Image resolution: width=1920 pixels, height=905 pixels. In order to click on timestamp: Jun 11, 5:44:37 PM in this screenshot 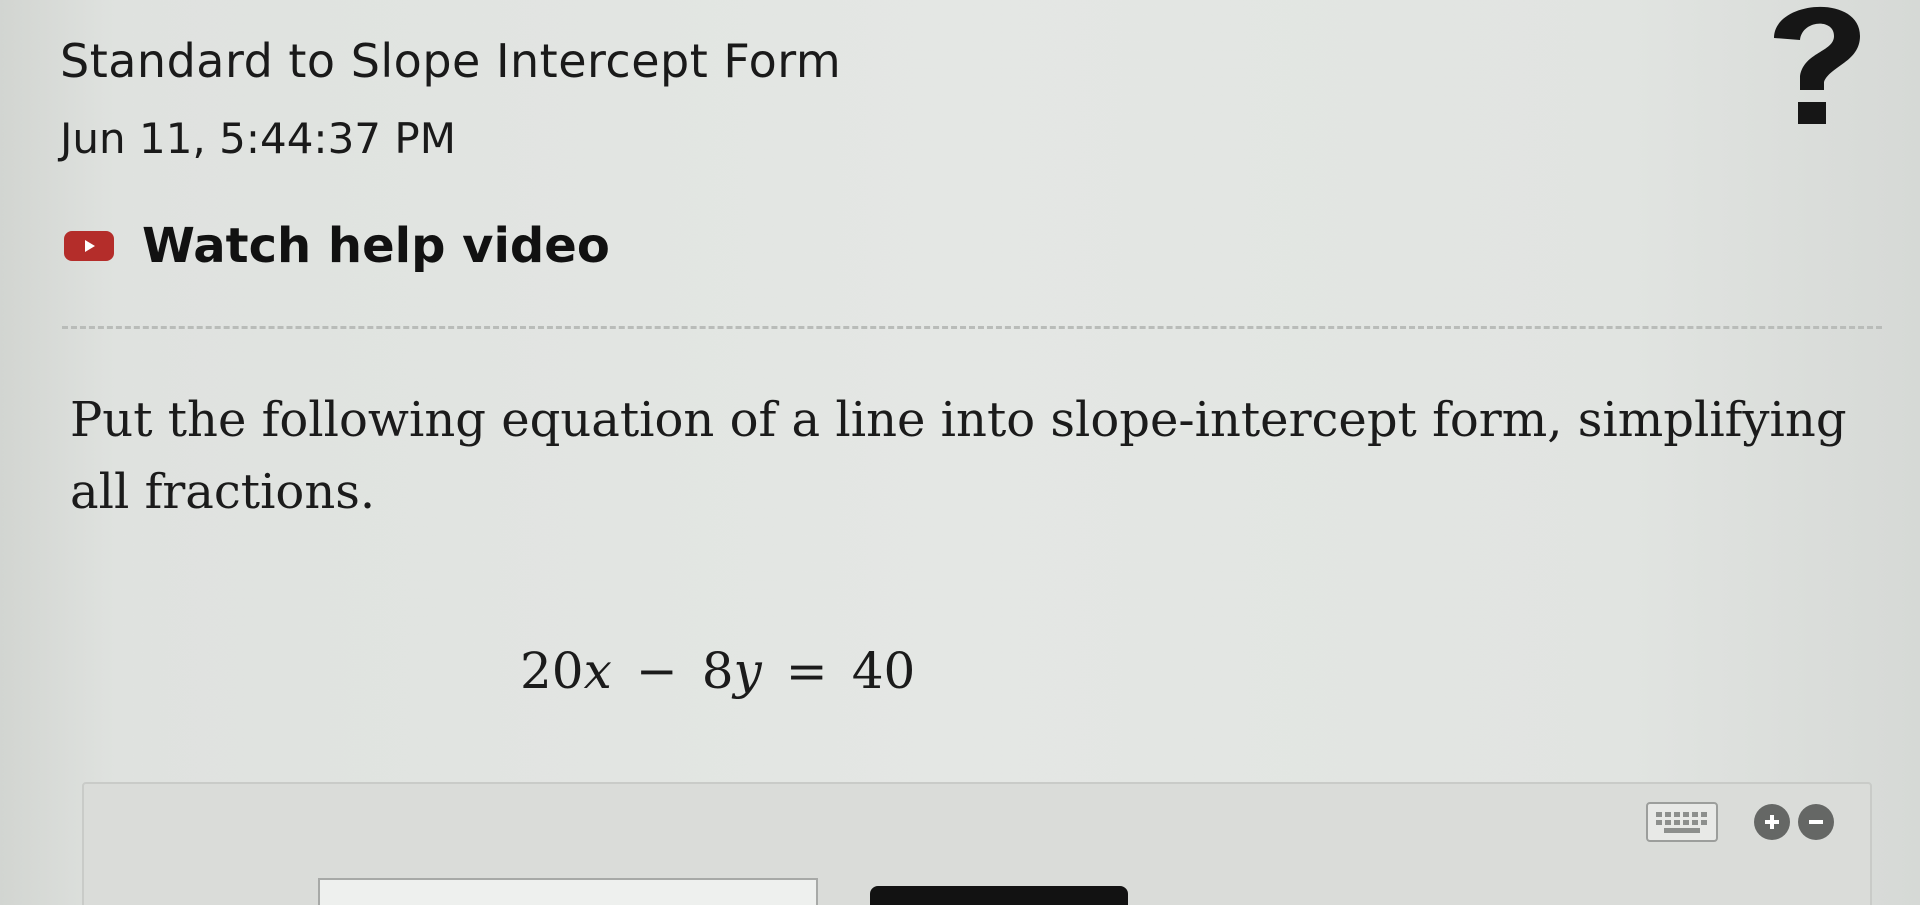, I will do `click(258, 138)`.